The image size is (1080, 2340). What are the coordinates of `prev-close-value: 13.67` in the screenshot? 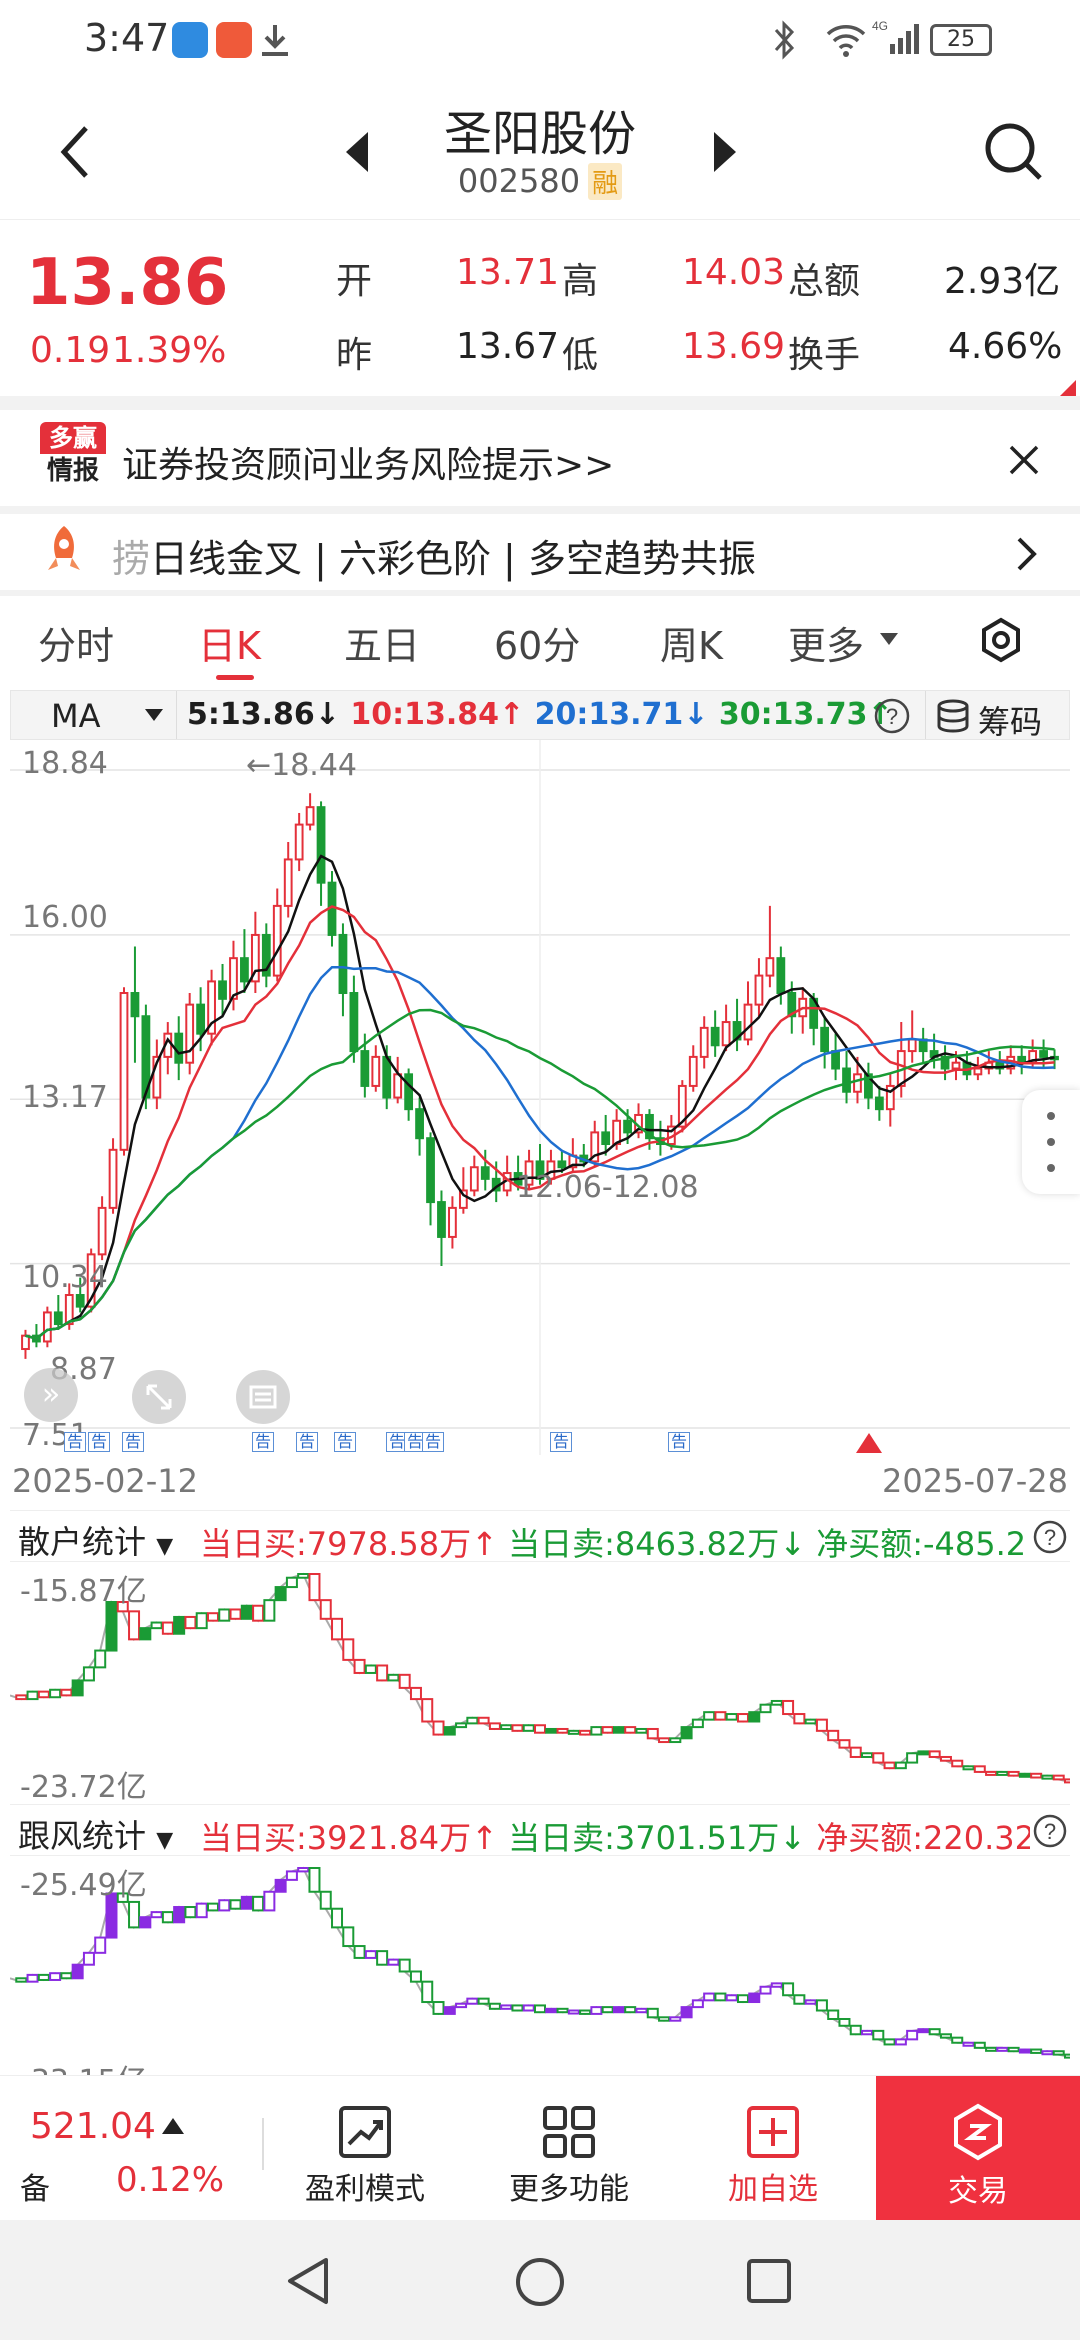 It's located at (508, 346).